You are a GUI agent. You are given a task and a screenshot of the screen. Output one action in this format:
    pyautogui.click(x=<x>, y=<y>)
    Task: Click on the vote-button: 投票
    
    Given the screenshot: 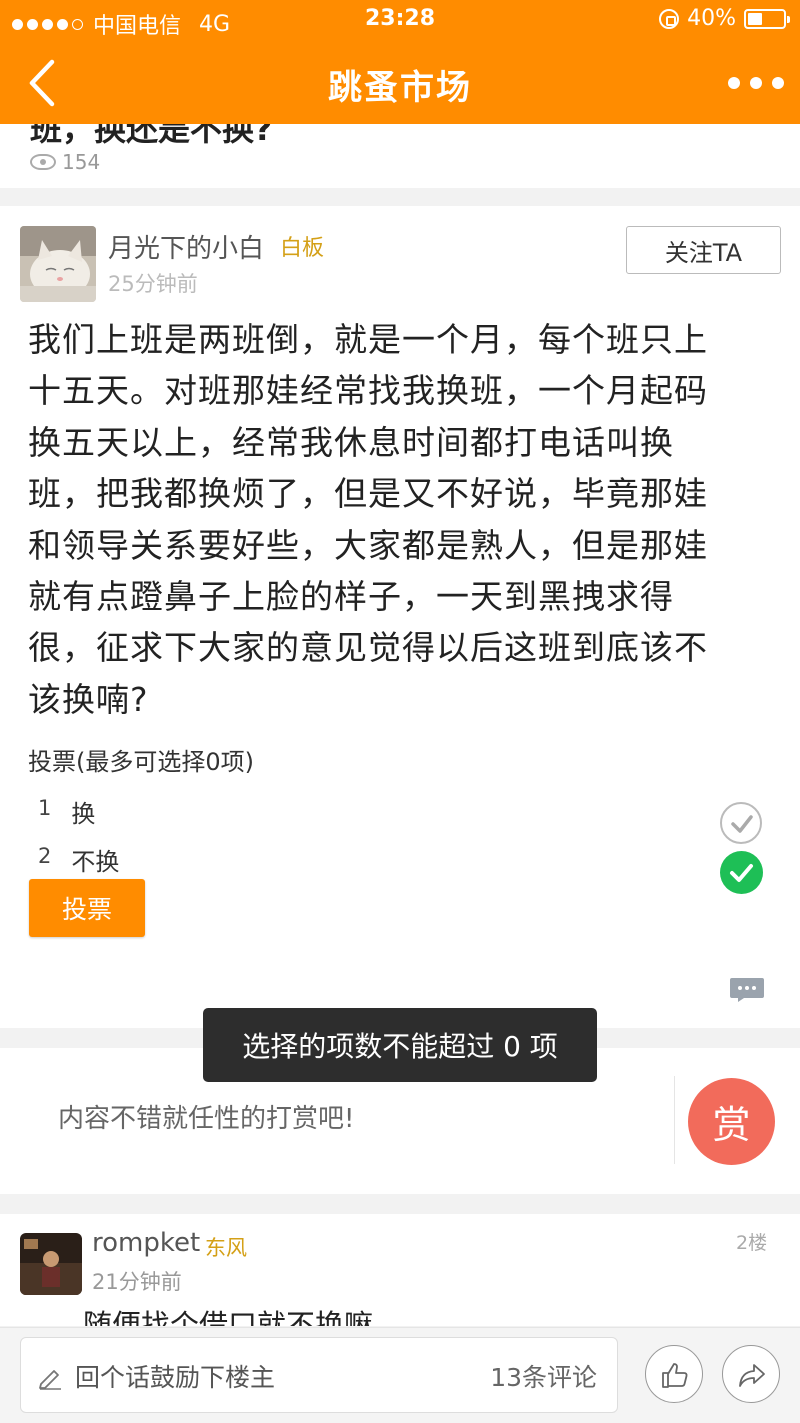 What is the action you would take?
    pyautogui.click(x=87, y=908)
    